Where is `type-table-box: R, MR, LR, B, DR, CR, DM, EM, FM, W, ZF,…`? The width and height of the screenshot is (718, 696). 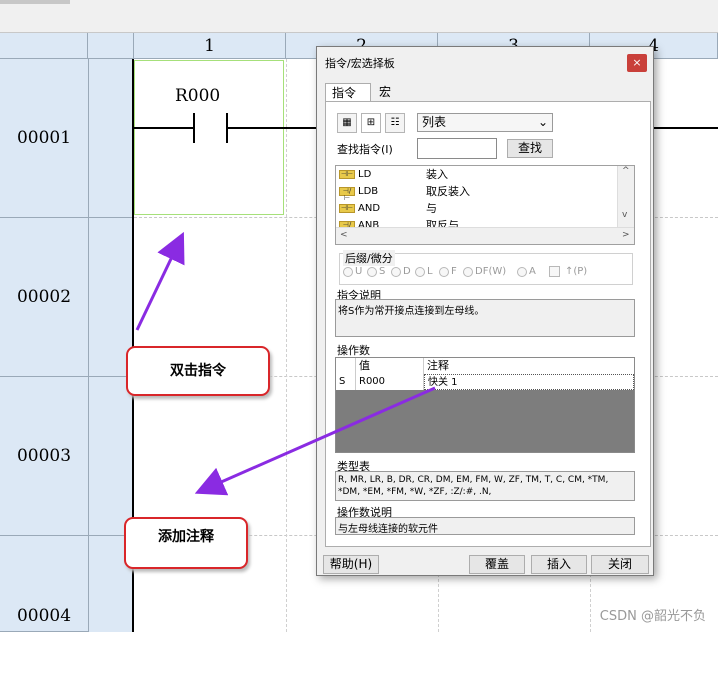
type-table-box: R, MR, LR, B, DR, CR, DM, EM, FM, W, ZF,… is located at coordinates (485, 486).